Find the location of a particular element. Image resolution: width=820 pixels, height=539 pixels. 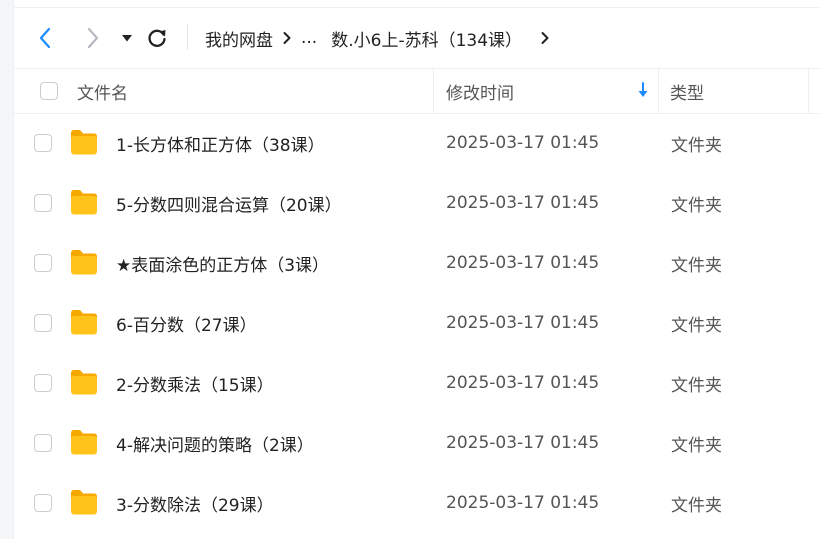

table-row: 5-分数四则混合运算（20课） 2025-03-17 01:45 文件夹 is located at coordinates (416, 203).